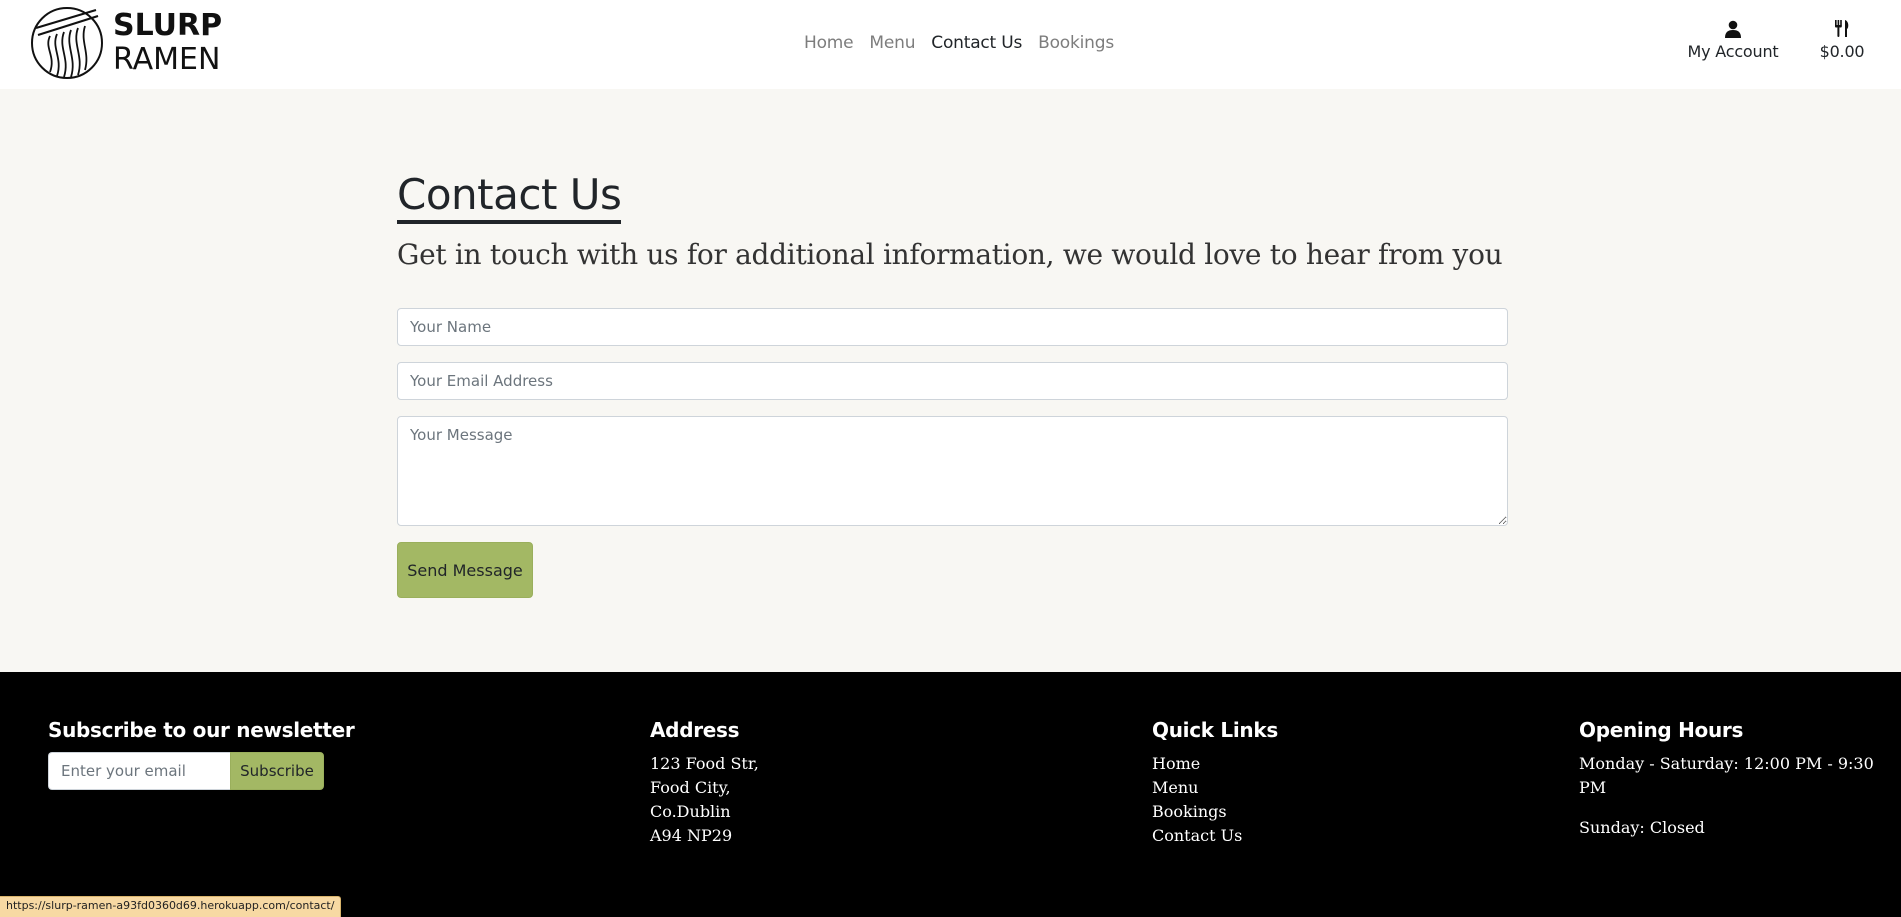 The width and height of the screenshot is (1901, 917). I want to click on user-icon, so click(1733, 29).